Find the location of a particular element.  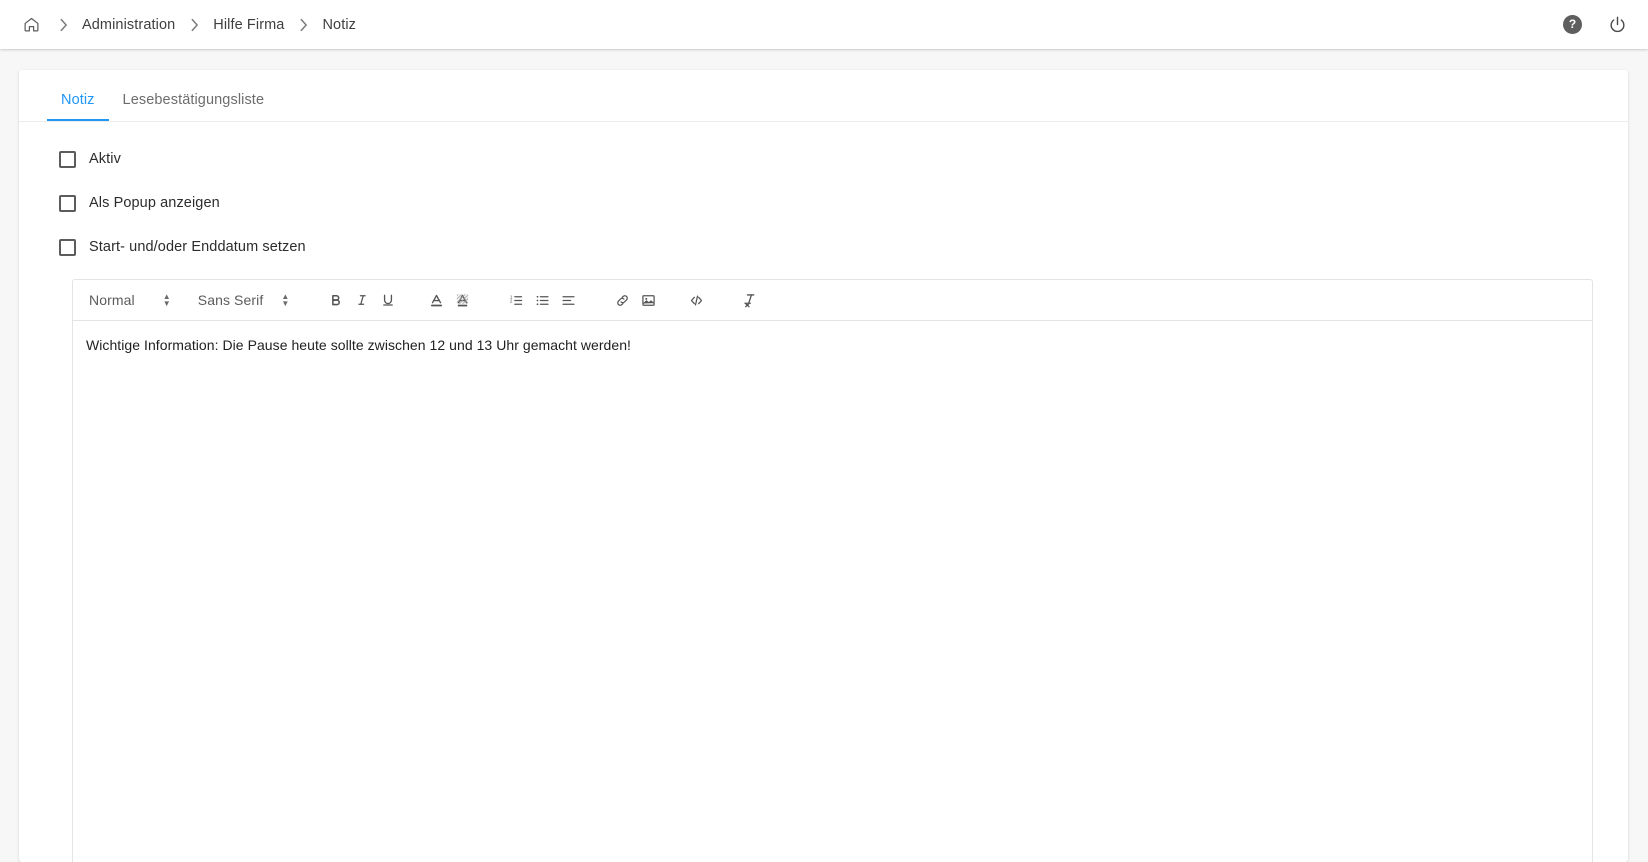

breadcrumb: Administration Hilfe Firma Notiz is located at coordinates (790, 25).